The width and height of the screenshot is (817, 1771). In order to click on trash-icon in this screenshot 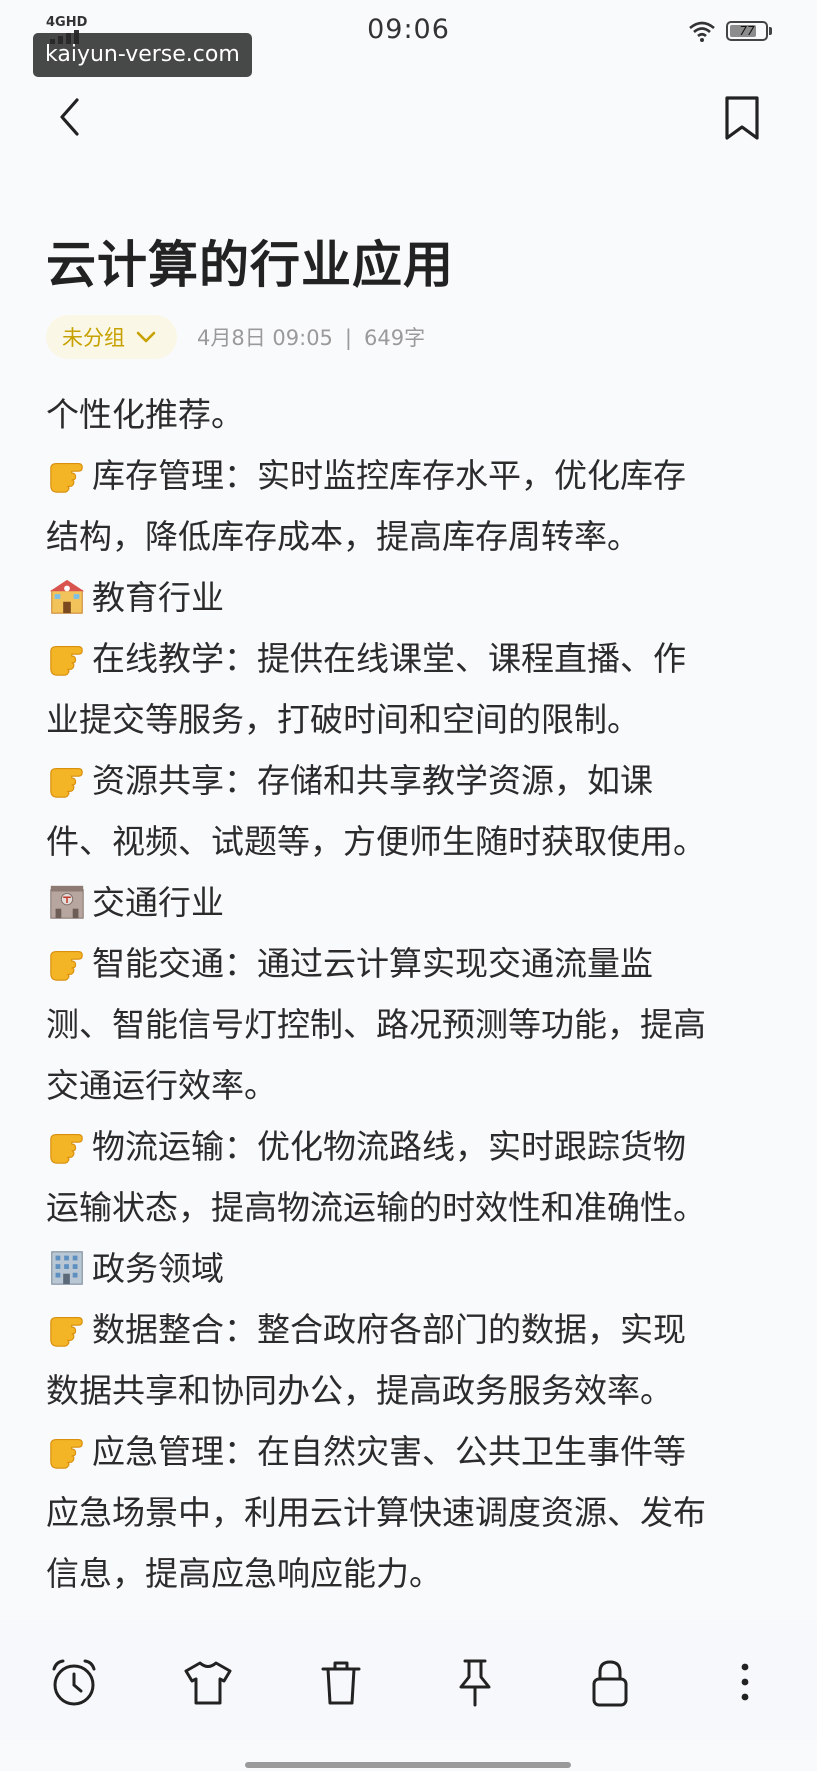, I will do `click(341, 1683)`.